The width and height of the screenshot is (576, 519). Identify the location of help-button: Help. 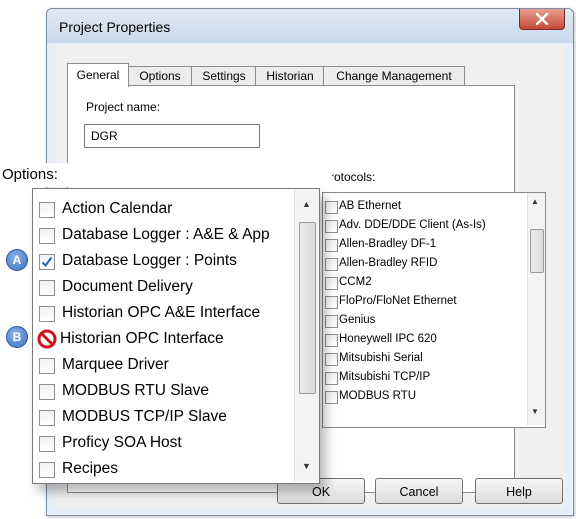
(519, 491).